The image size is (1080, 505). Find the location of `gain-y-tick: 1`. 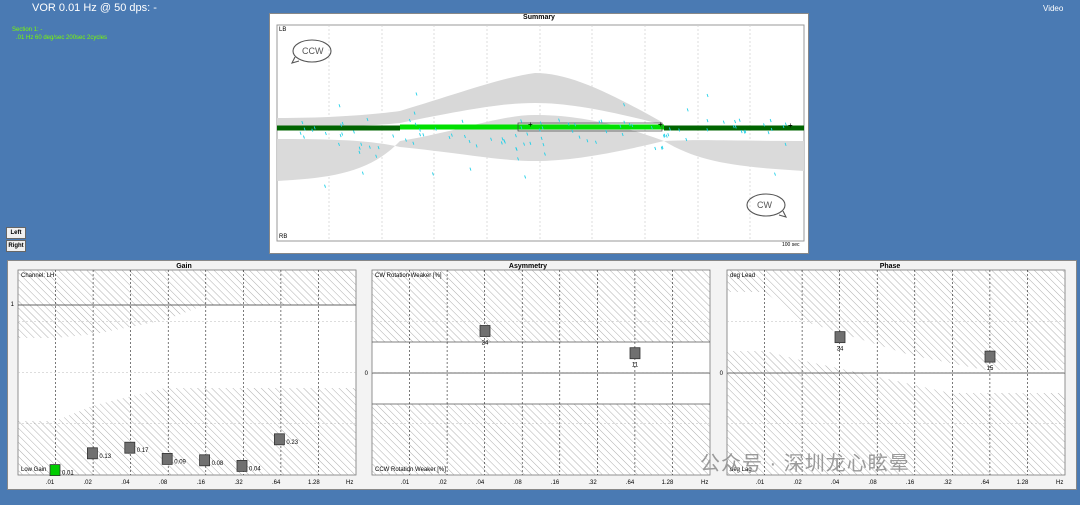

gain-y-tick: 1 is located at coordinates (13, 305).